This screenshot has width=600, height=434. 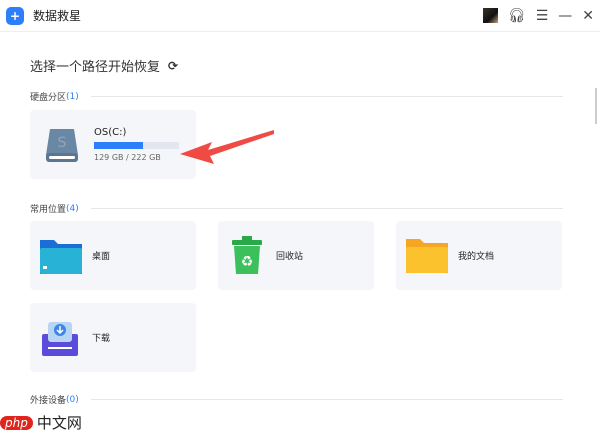 I want to click on close-icon: ✕, so click(x=588, y=16).